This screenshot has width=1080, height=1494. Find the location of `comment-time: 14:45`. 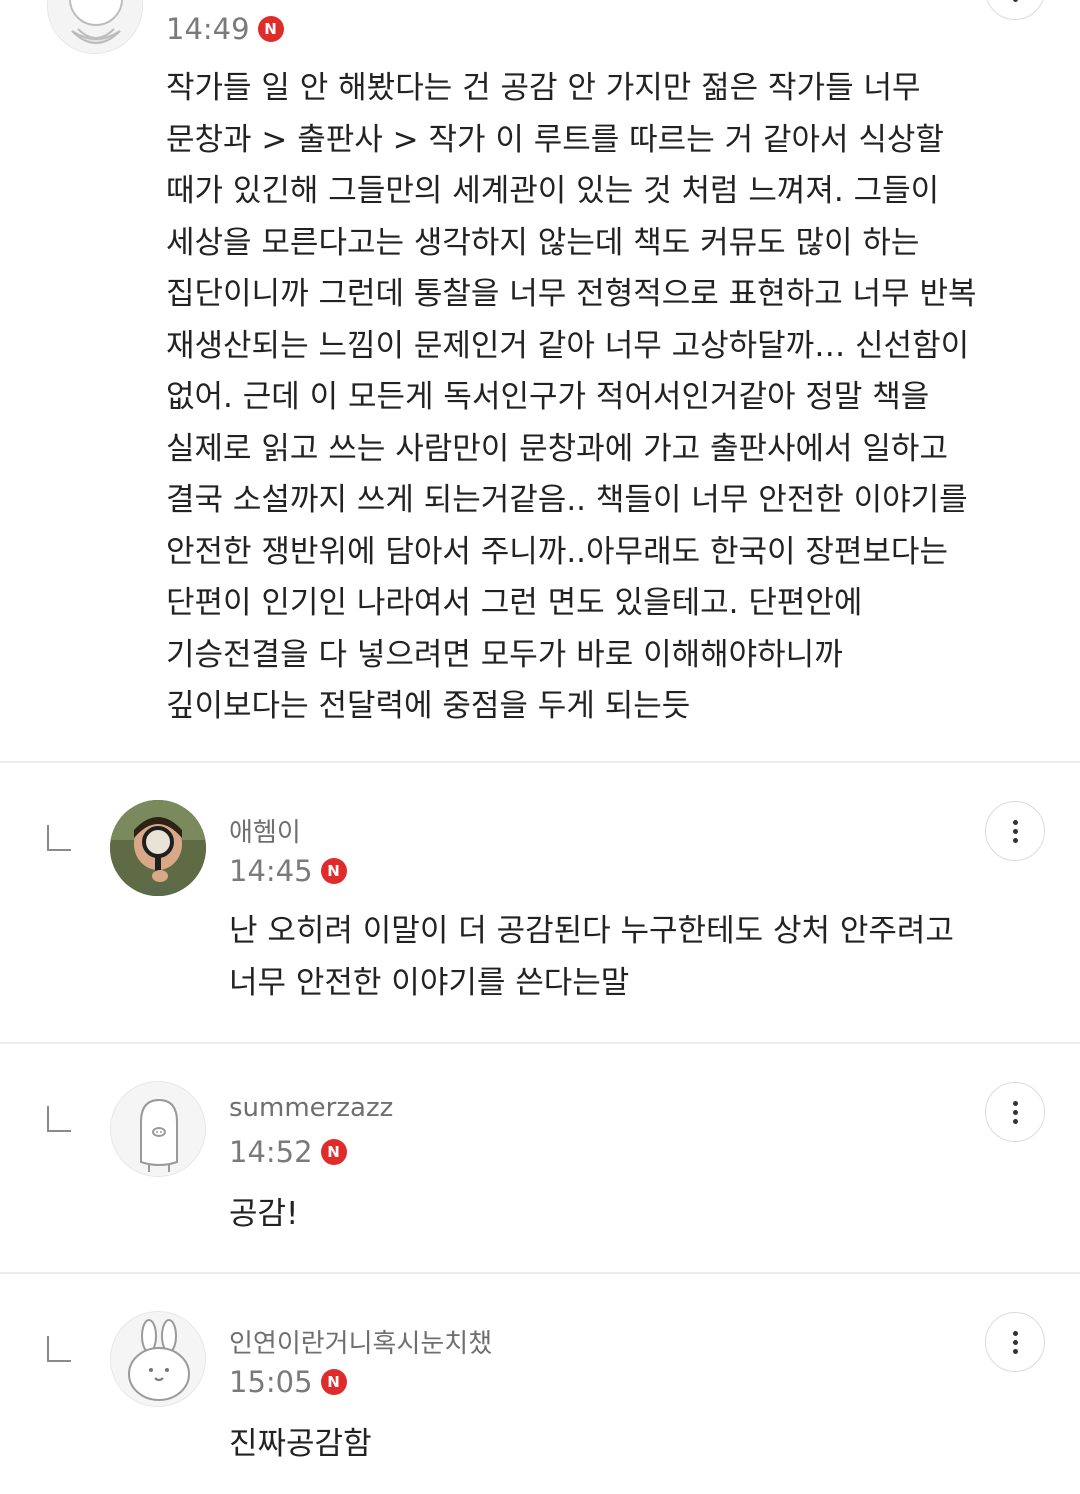

comment-time: 14:45 is located at coordinates (271, 871).